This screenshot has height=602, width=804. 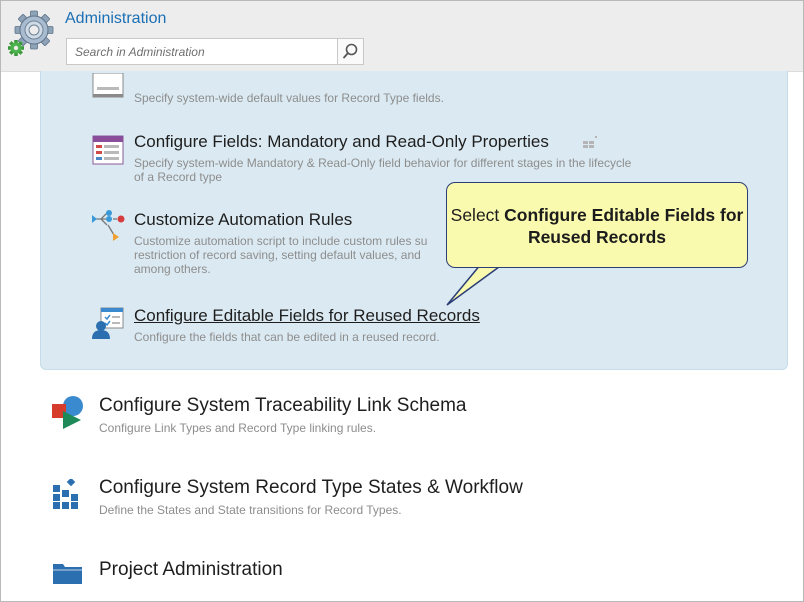 What do you see at coordinates (108, 150) in the screenshot?
I see `form-fields-icon` at bounding box center [108, 150].